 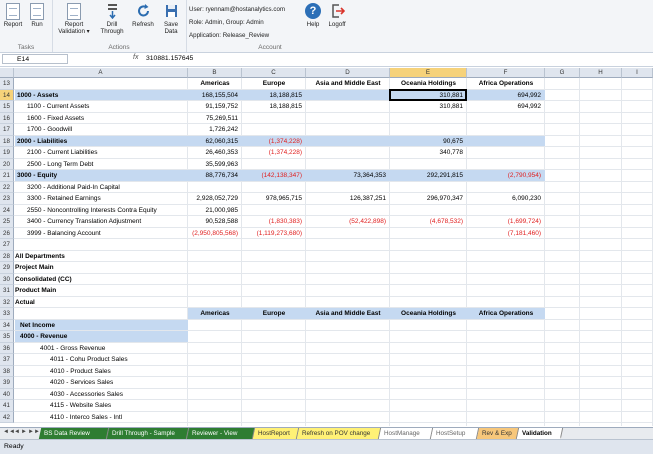 I want to click on column-header-g: G, so click(x=562, y=73).